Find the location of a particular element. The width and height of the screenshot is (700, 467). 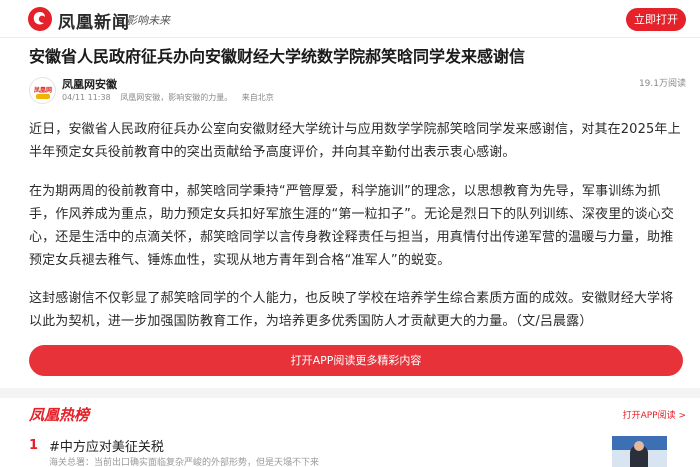

author-avatar: 凤凰网 is located at coordinates (42, 90).